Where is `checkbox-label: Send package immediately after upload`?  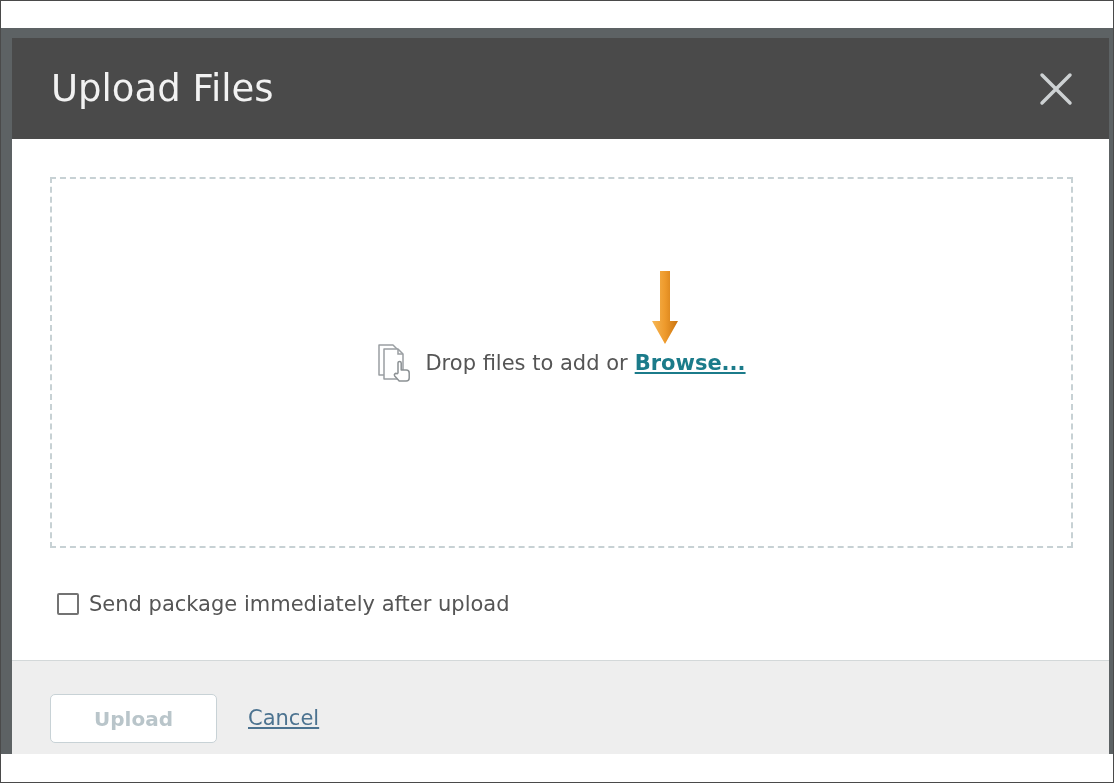
checkbox-label: Send package immediately after upload is located at coordinates (299, 604).